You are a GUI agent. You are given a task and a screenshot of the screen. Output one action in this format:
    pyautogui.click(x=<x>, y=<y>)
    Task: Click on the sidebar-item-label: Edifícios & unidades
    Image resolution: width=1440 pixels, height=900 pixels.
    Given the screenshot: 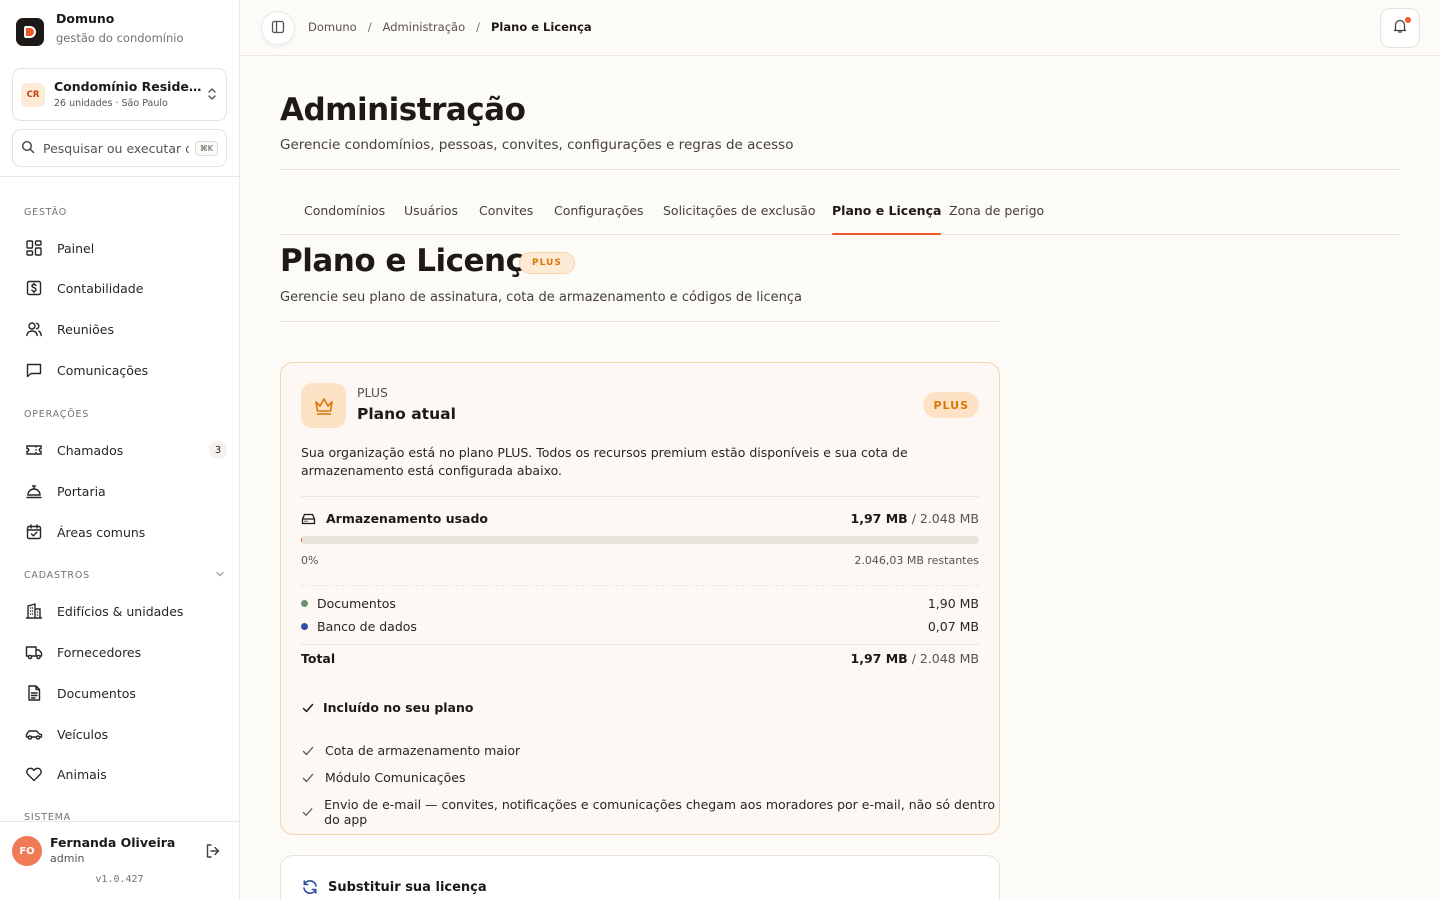 What is the action you would take?
    pyautogui.click(x=120, y=611)
    